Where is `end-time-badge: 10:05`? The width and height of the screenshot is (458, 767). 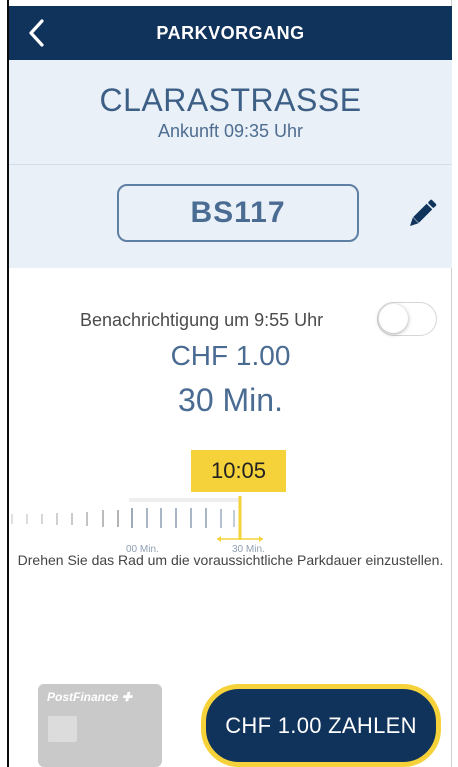 end-time-badge: 10:05 is located at coordinates (238, 471).